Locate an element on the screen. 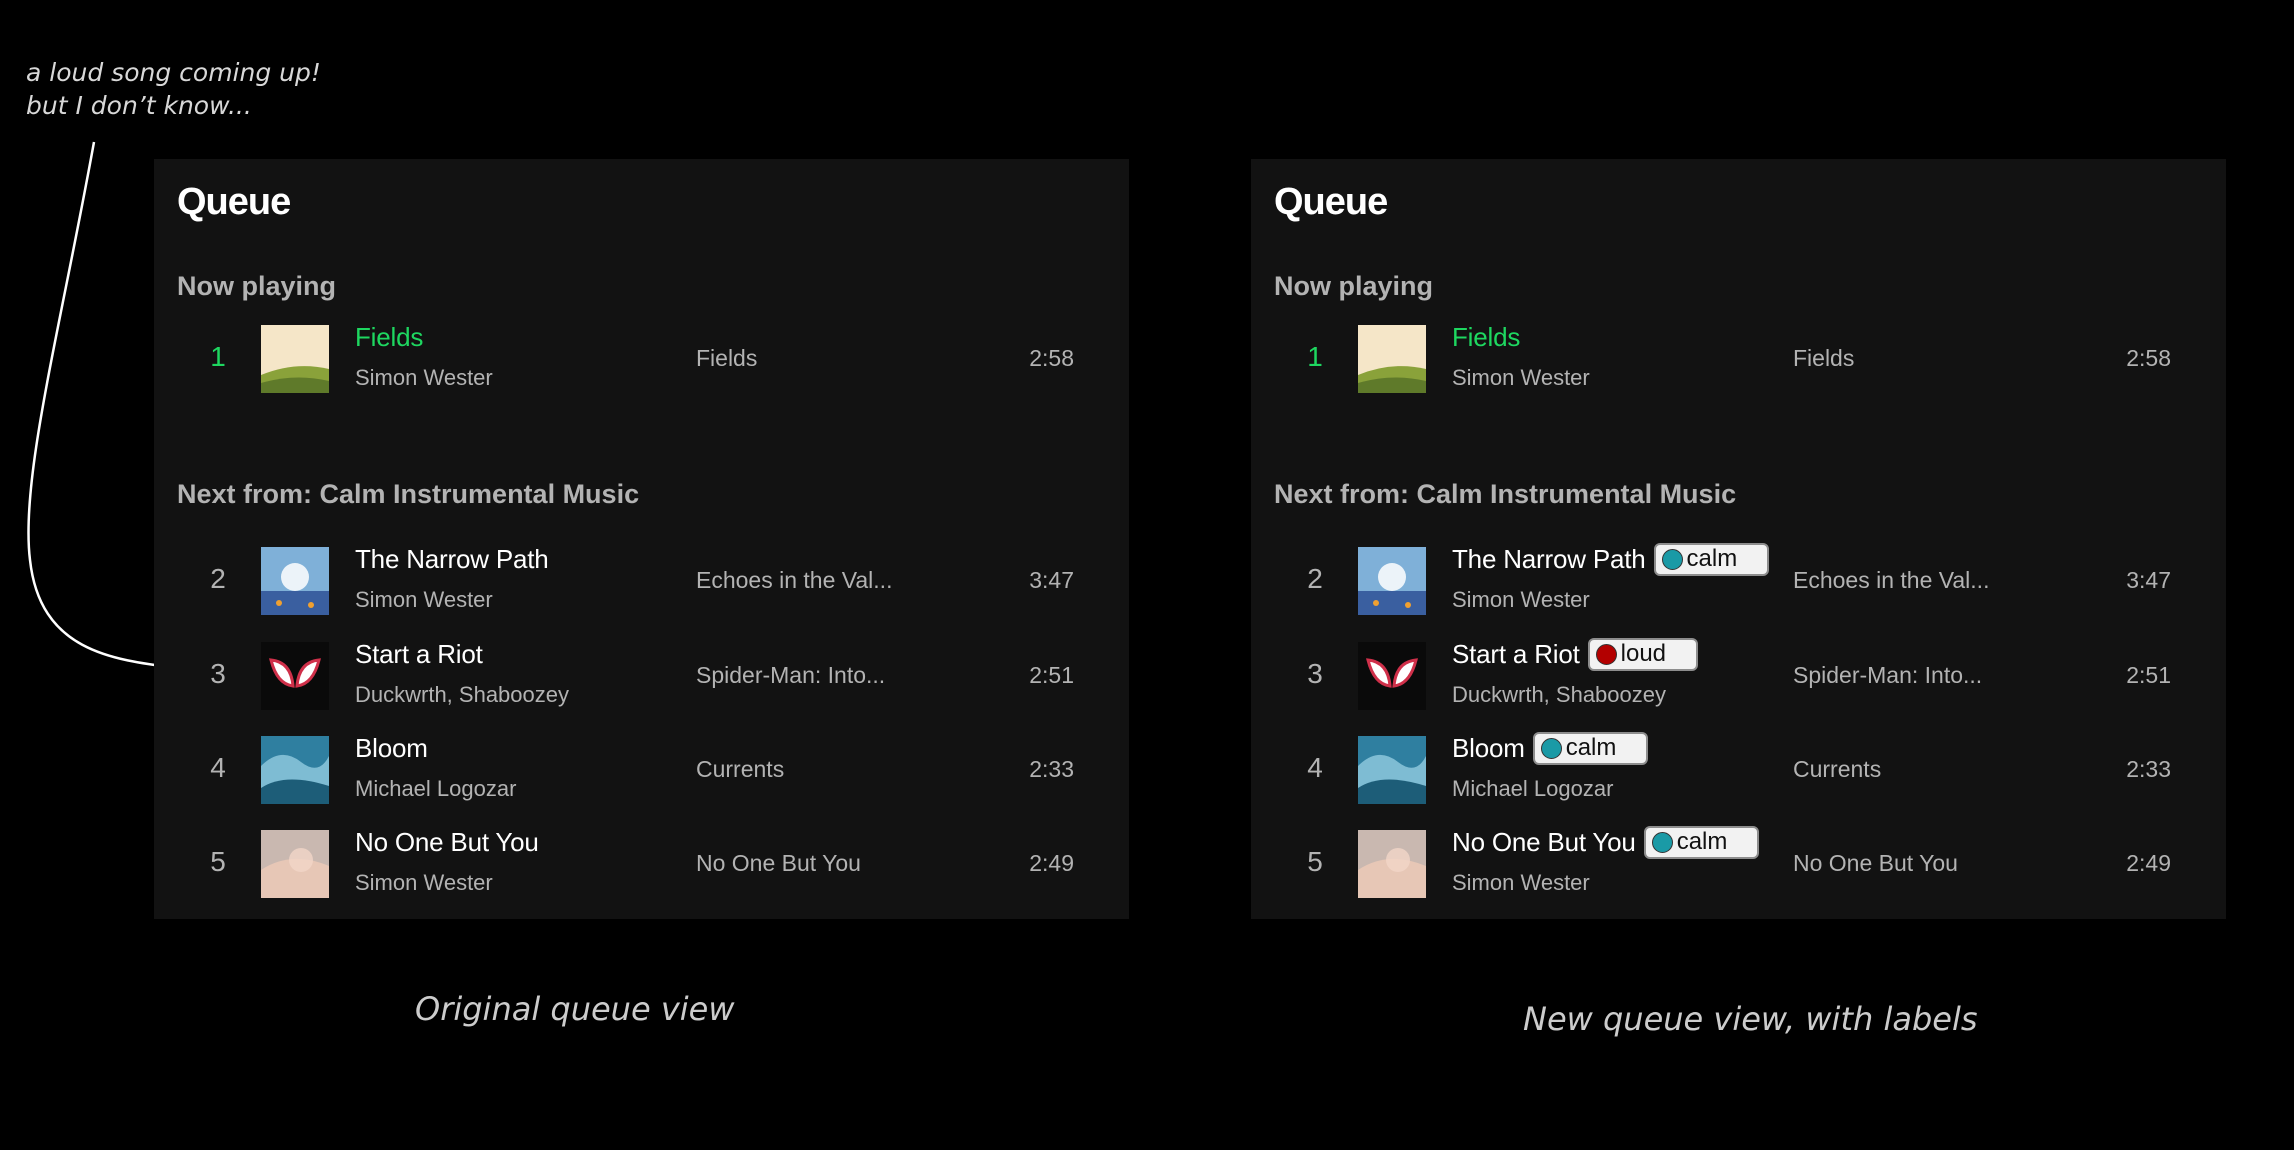 Image resolution: width=2294 pixels, height=1150 pixels. caption-original: Original queue view is located at coordinates (575, 1009).